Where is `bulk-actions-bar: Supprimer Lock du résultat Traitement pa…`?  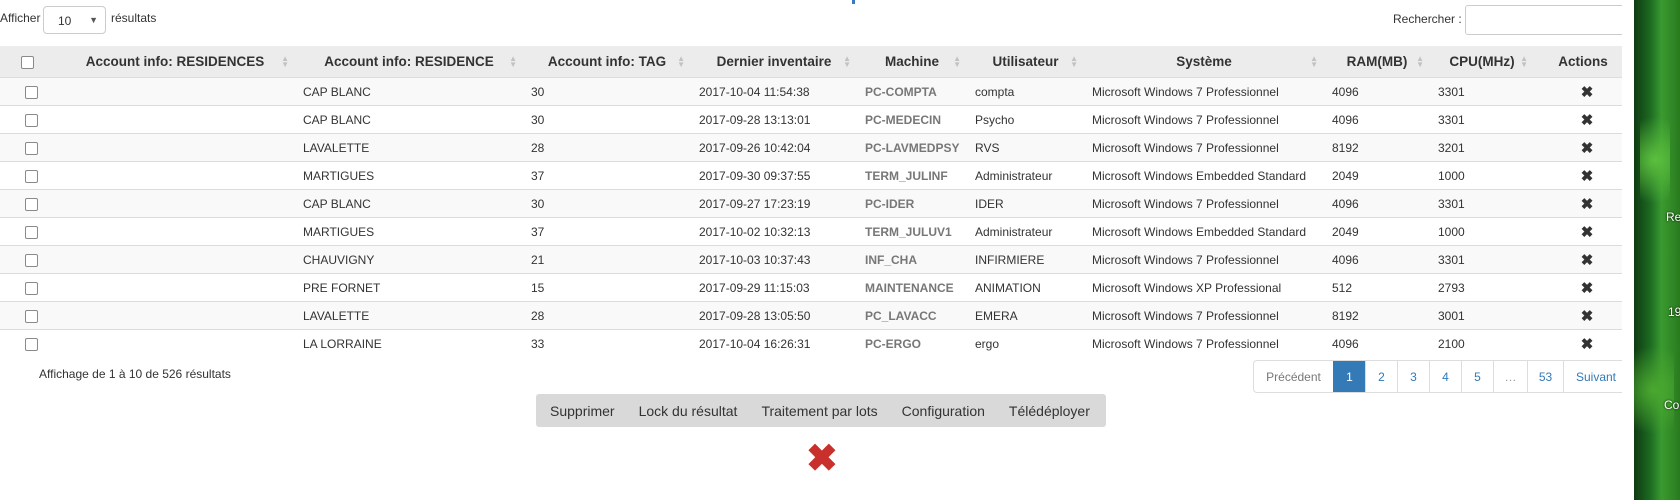 bulk-actions-bar: Supprimer Lock du résultat Traitement pa… is located at coordinates (821, 410).